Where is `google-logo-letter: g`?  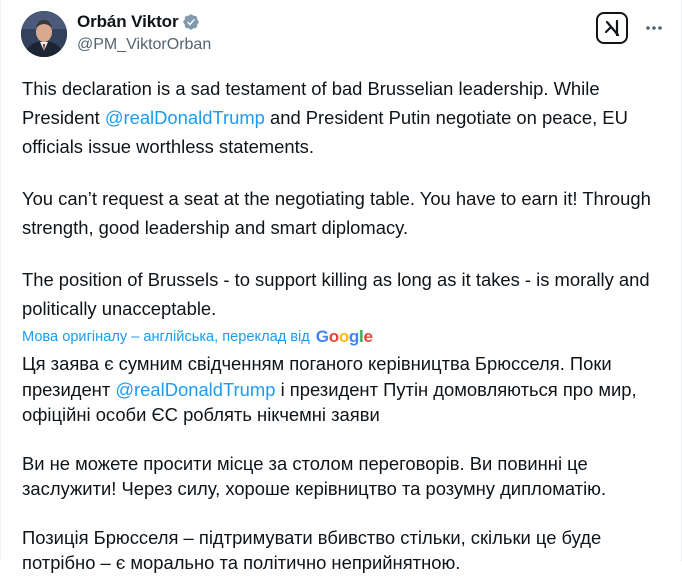 google-logo-letter: g is located at coordinates (354, 336).